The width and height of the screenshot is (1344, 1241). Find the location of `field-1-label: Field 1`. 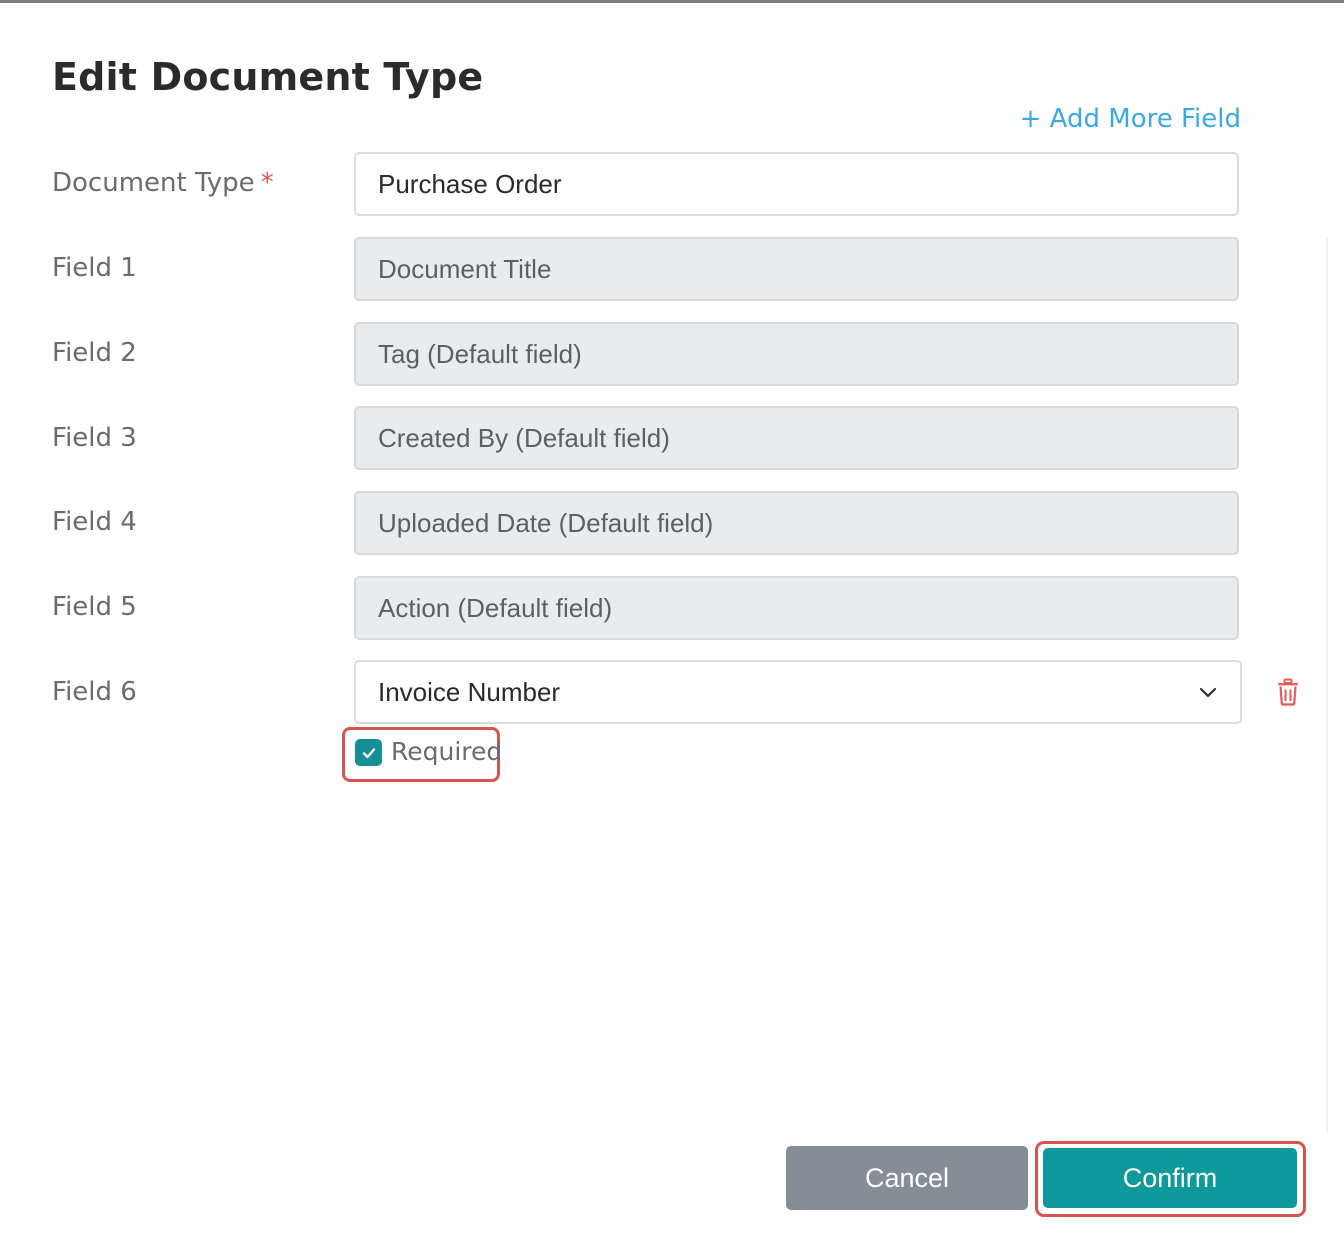

field-1-label: Field 1 is located at coordinates (94, 268).